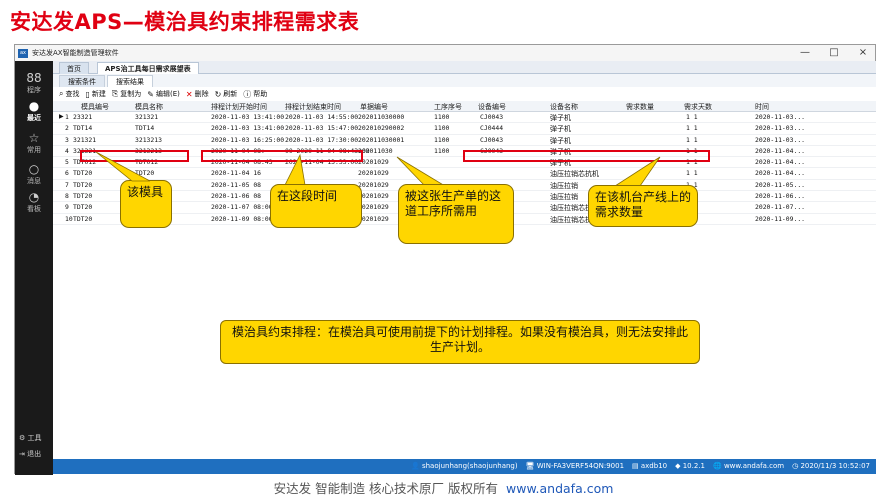  Describe the element at coordinates (34, 169) in the screenshot. I see `chat-bubble-icon: ○` at that location.